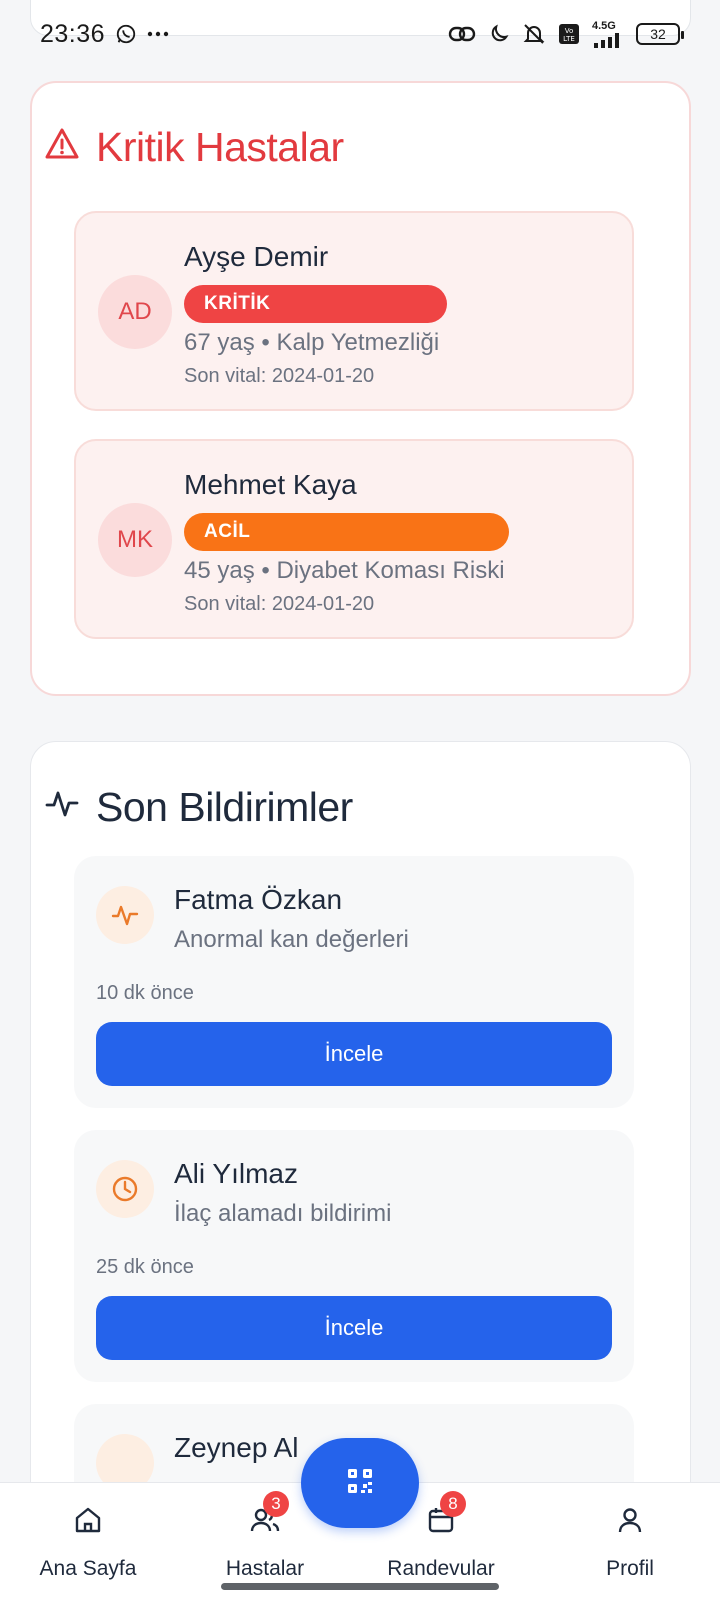 Image resolution: width=720 pixels, height=1600 pixels. I want to click on nav-item-home: Ana Sayfa, so click(88, 1538).